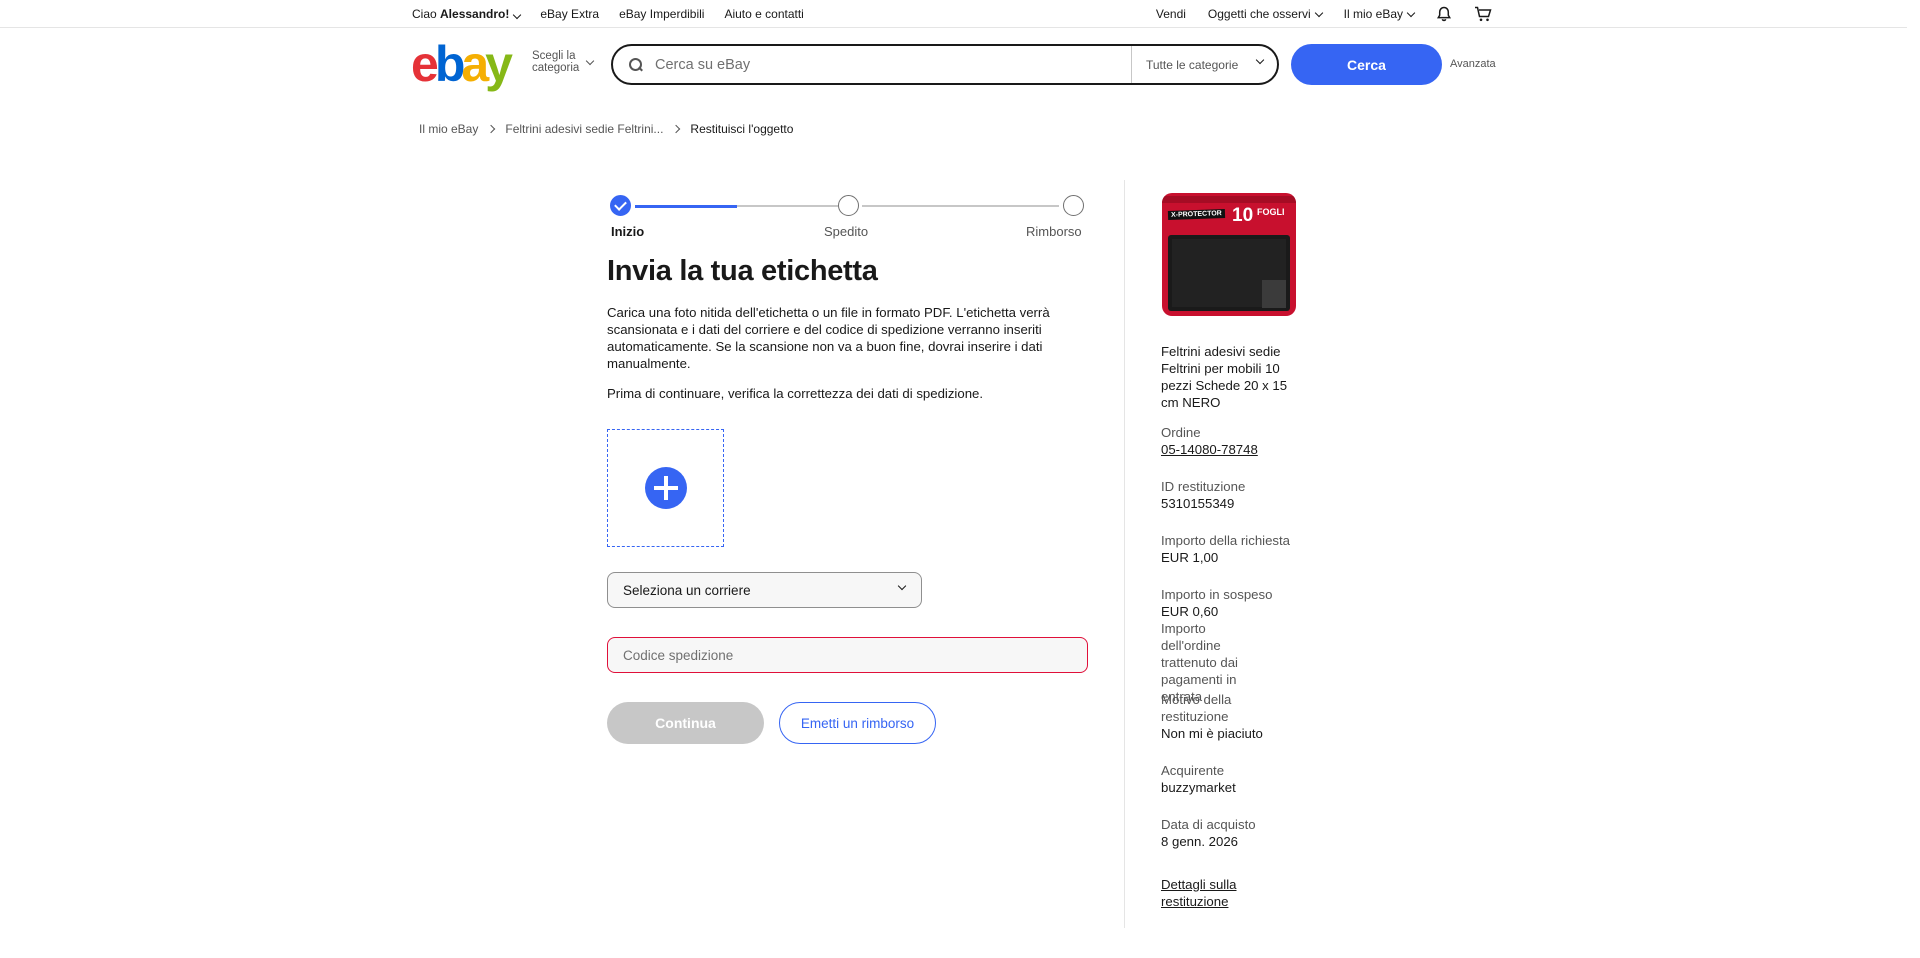 This screenshot has height=958, width=1920. I want to click on issue-refund-button: Emetti un rimborso, so click(857, 723).